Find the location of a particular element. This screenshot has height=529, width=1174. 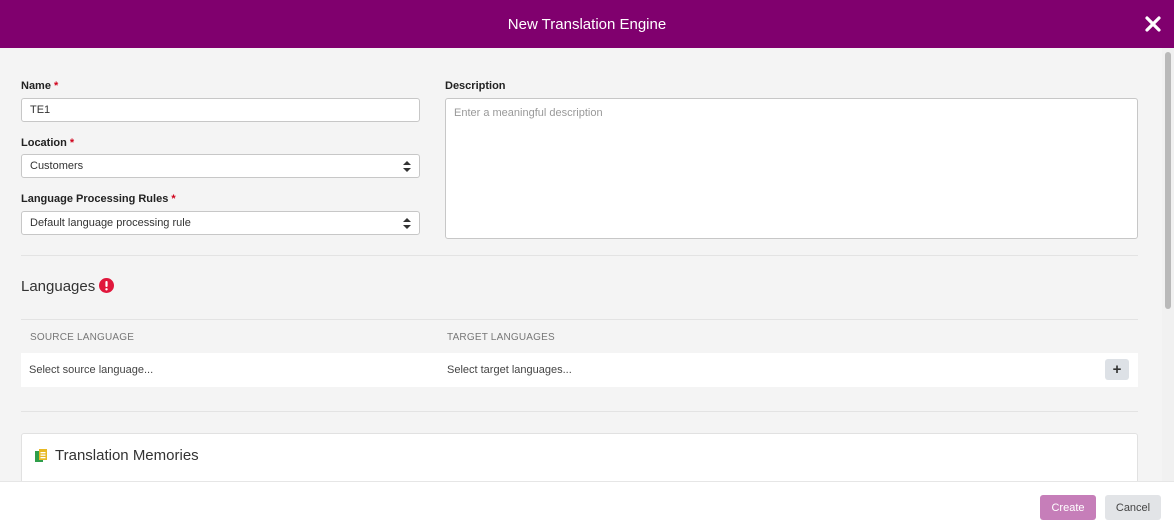

name-required-mark: * is located at coordinates (56, 86).